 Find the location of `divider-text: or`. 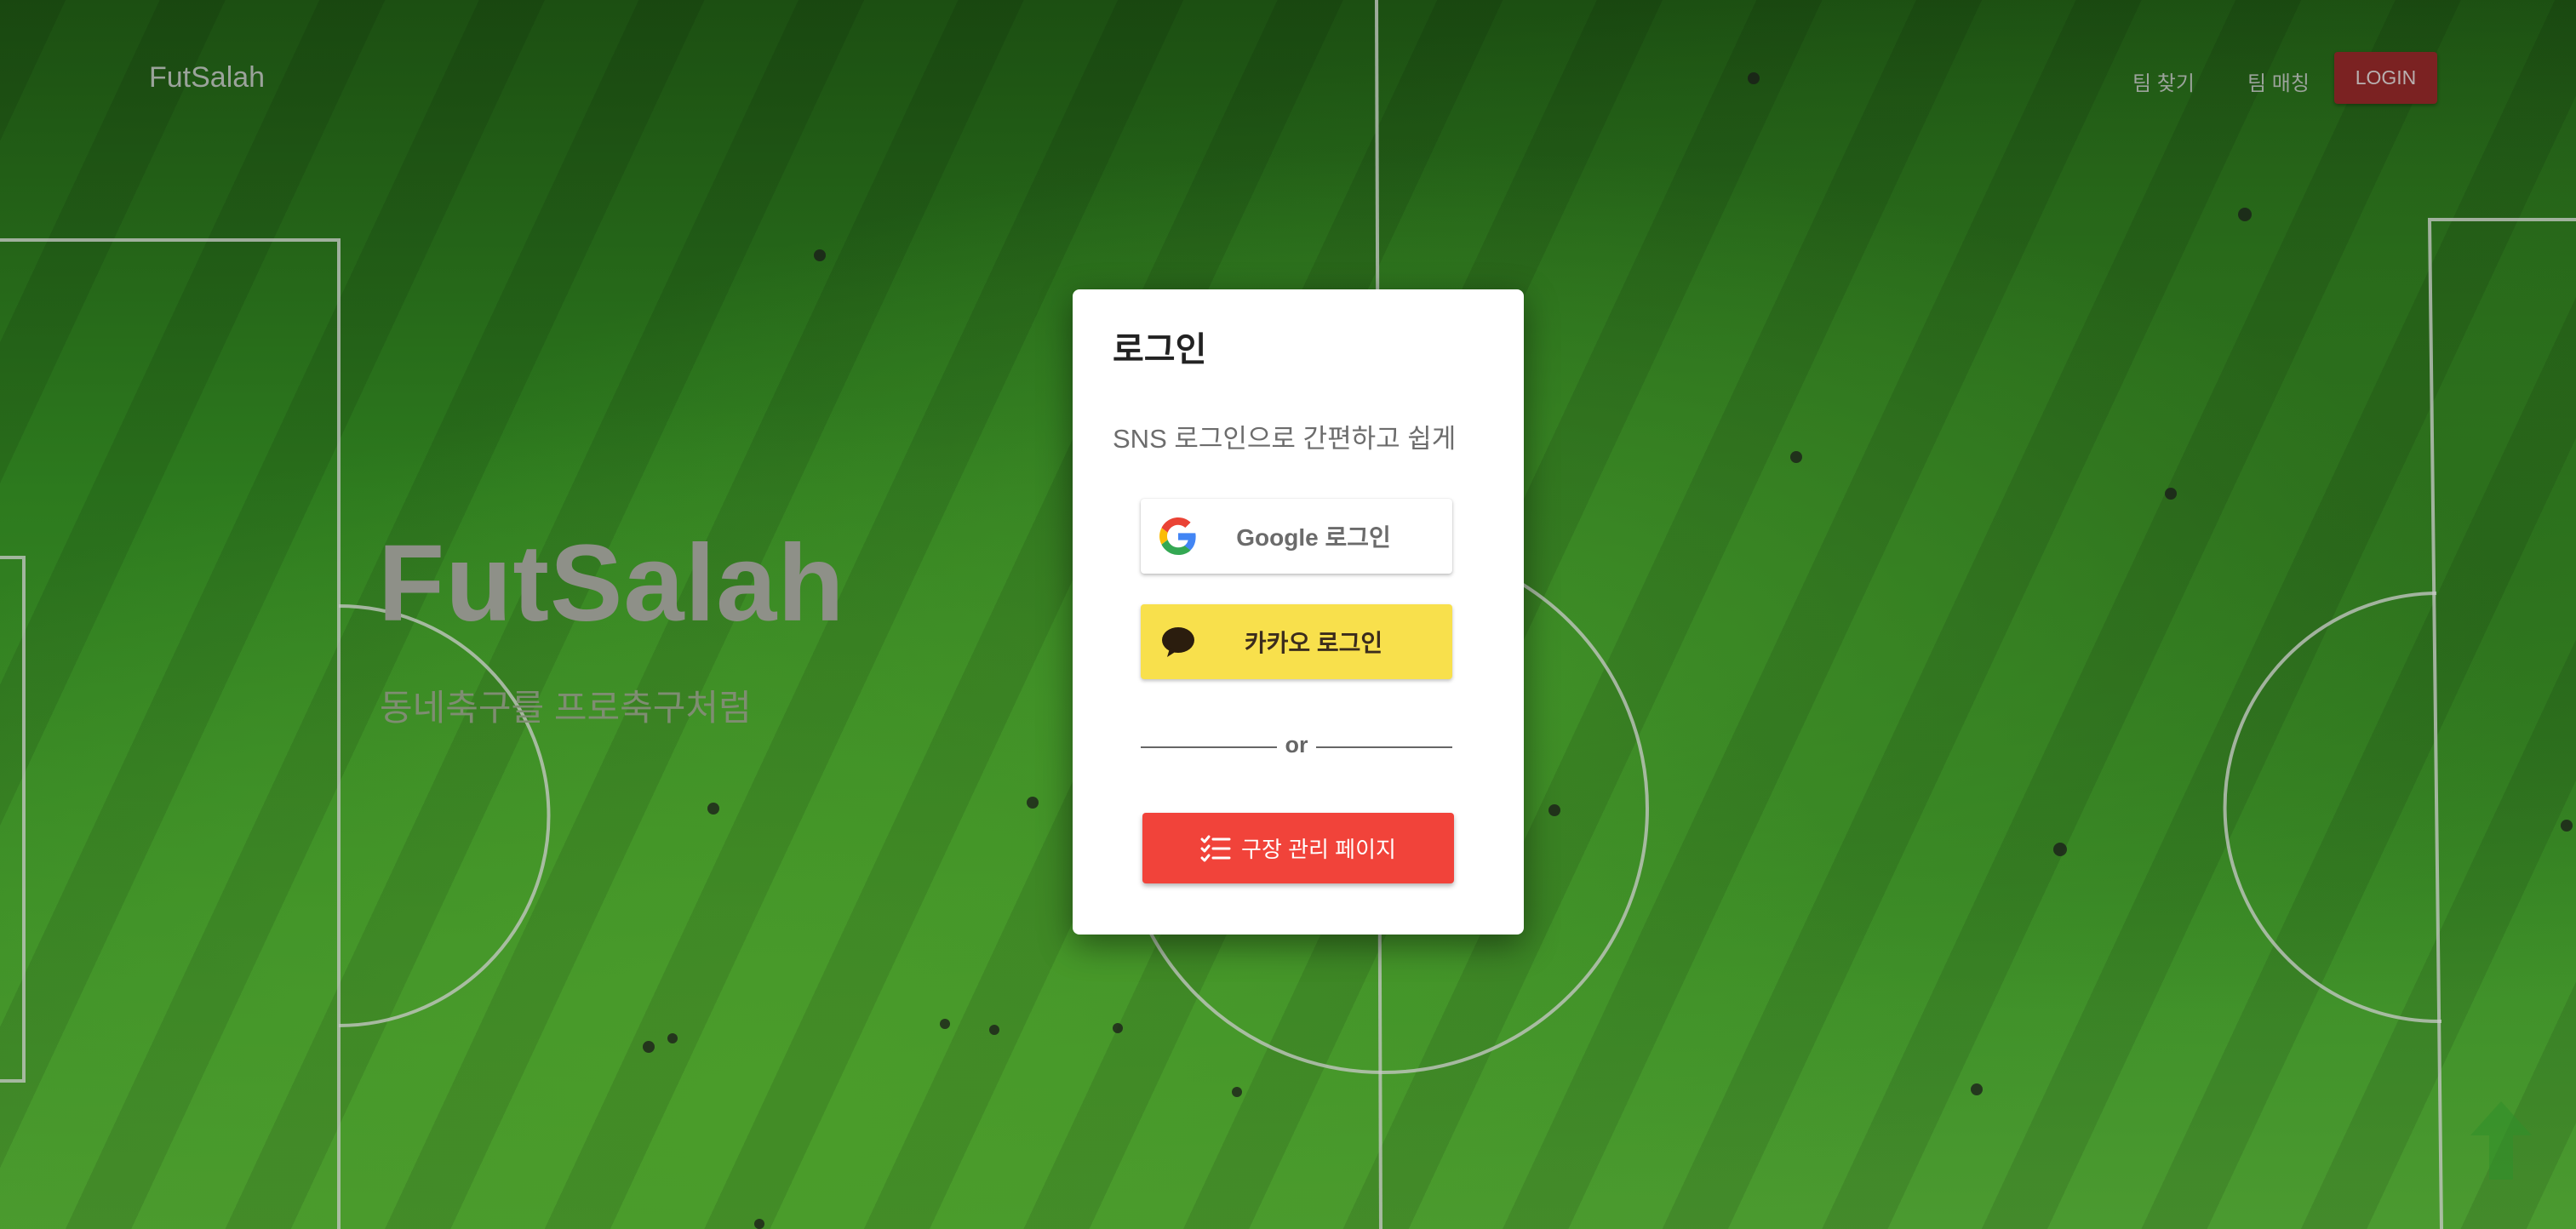

divider-text: or is located at coordinates (1297, 744).